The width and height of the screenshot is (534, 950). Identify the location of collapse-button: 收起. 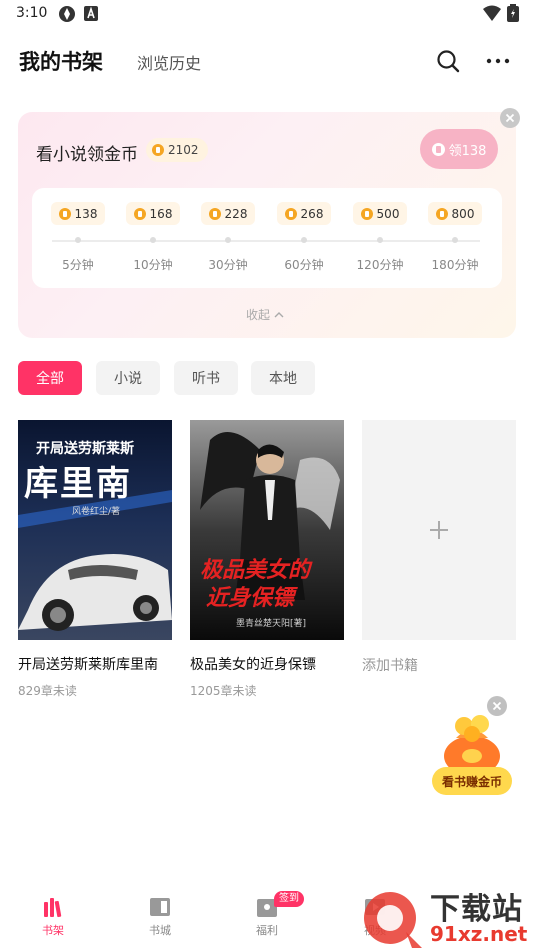
(265, 314).